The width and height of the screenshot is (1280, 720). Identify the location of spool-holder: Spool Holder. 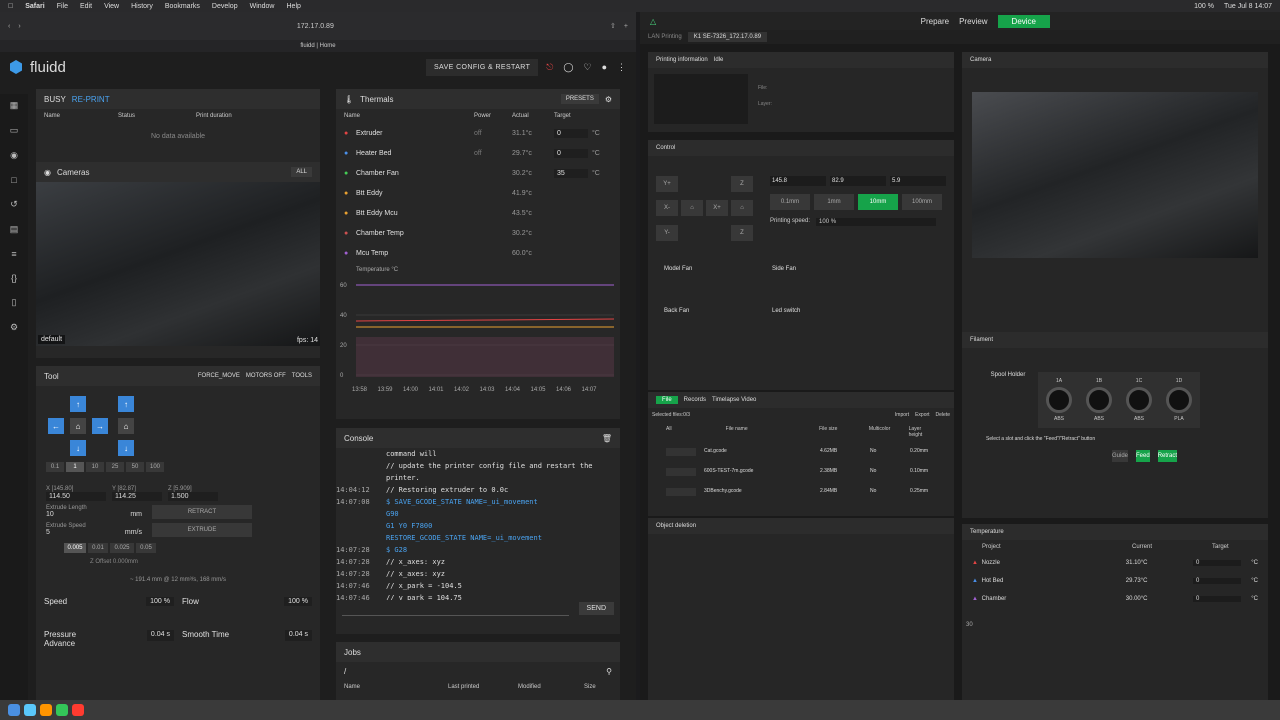
(1008, 400).